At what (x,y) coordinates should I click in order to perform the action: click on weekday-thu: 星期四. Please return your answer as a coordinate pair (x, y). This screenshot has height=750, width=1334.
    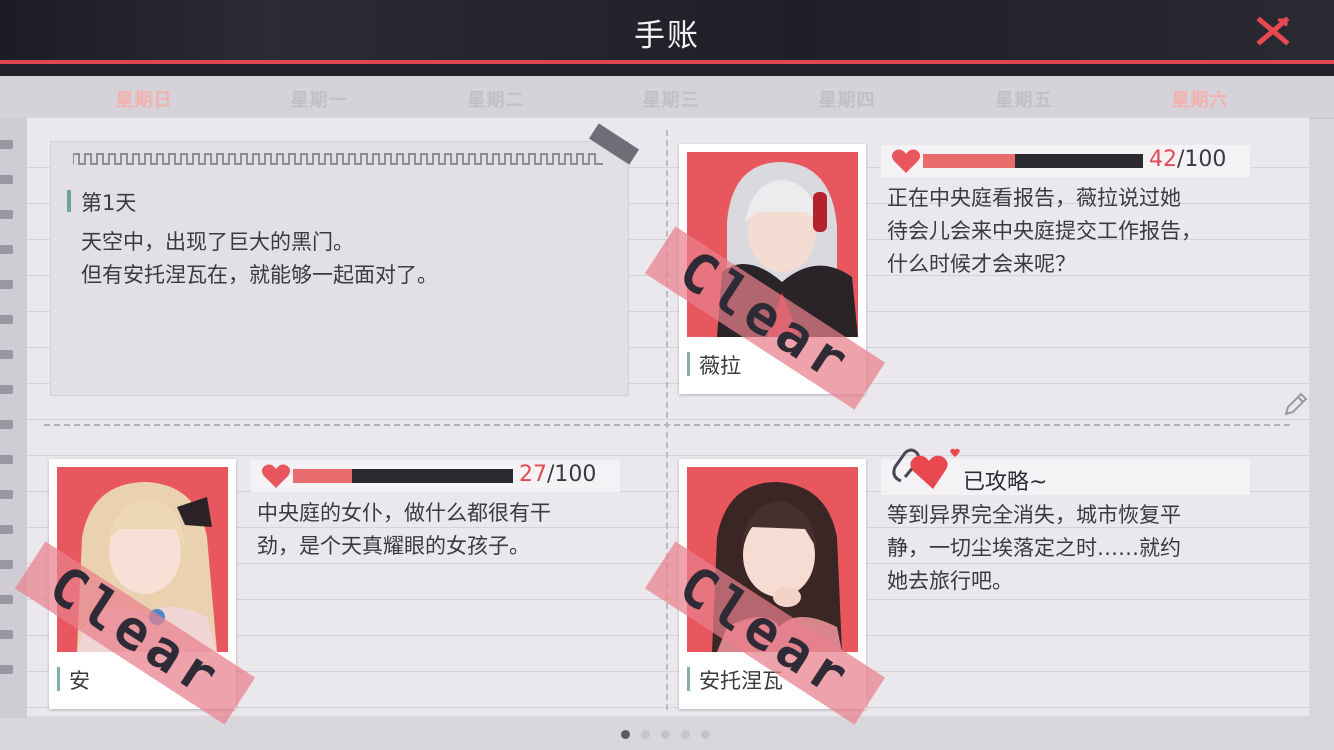
    Looking at the image, I should click on (847, 100).